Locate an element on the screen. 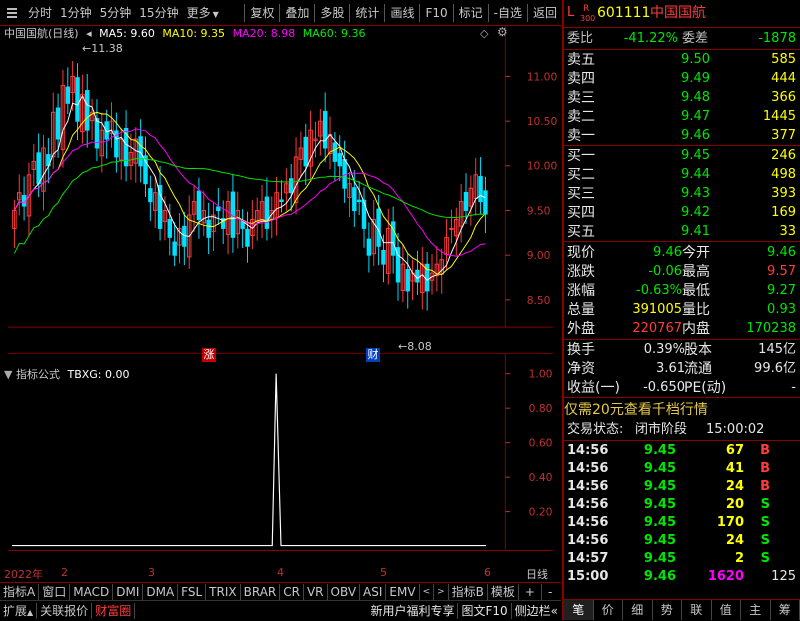  level2-promo: 仅需20元查看千档行情 is located at coordinates (682, 410).